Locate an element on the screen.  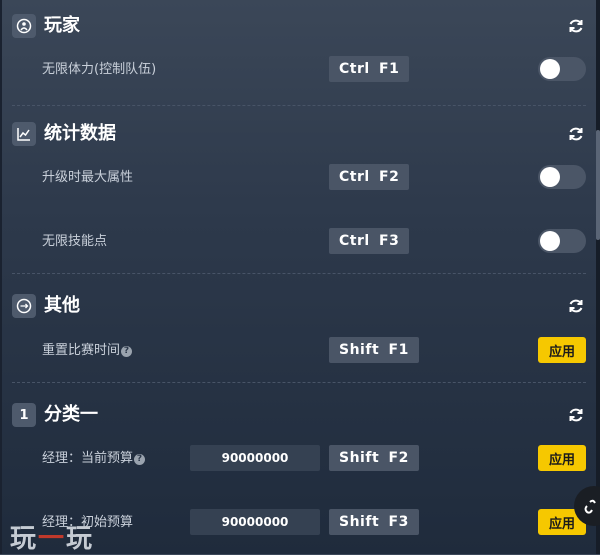
option-label: 无限技能点 is located at coordinates (75, 241).